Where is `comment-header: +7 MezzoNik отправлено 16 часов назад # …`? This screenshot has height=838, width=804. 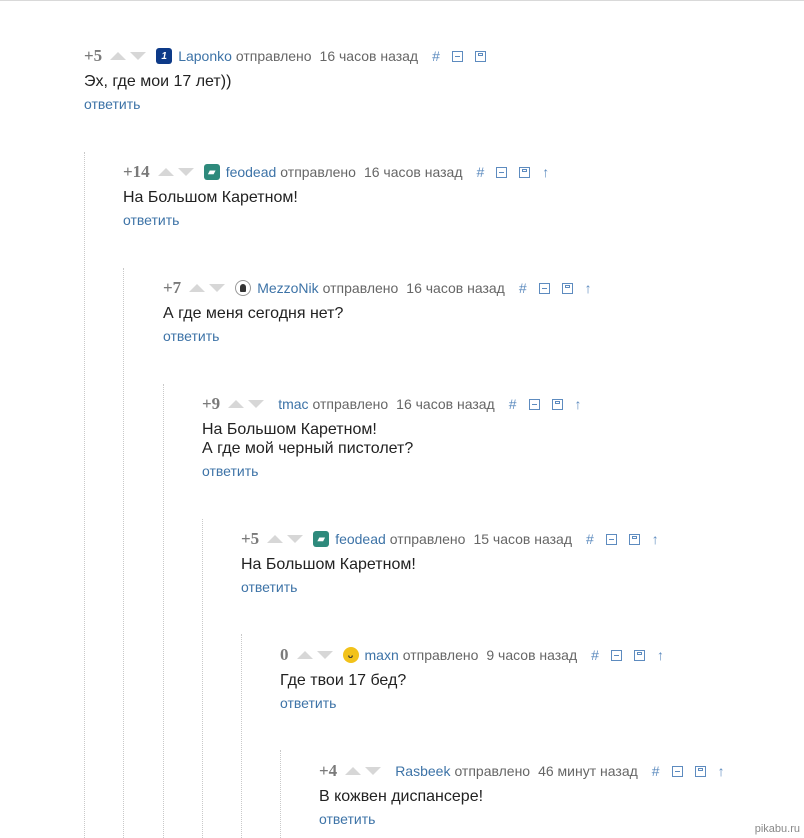 comment-header: +7 MezzoNik отправлено 16 часов назад # … is located at coordinates (377, 288).